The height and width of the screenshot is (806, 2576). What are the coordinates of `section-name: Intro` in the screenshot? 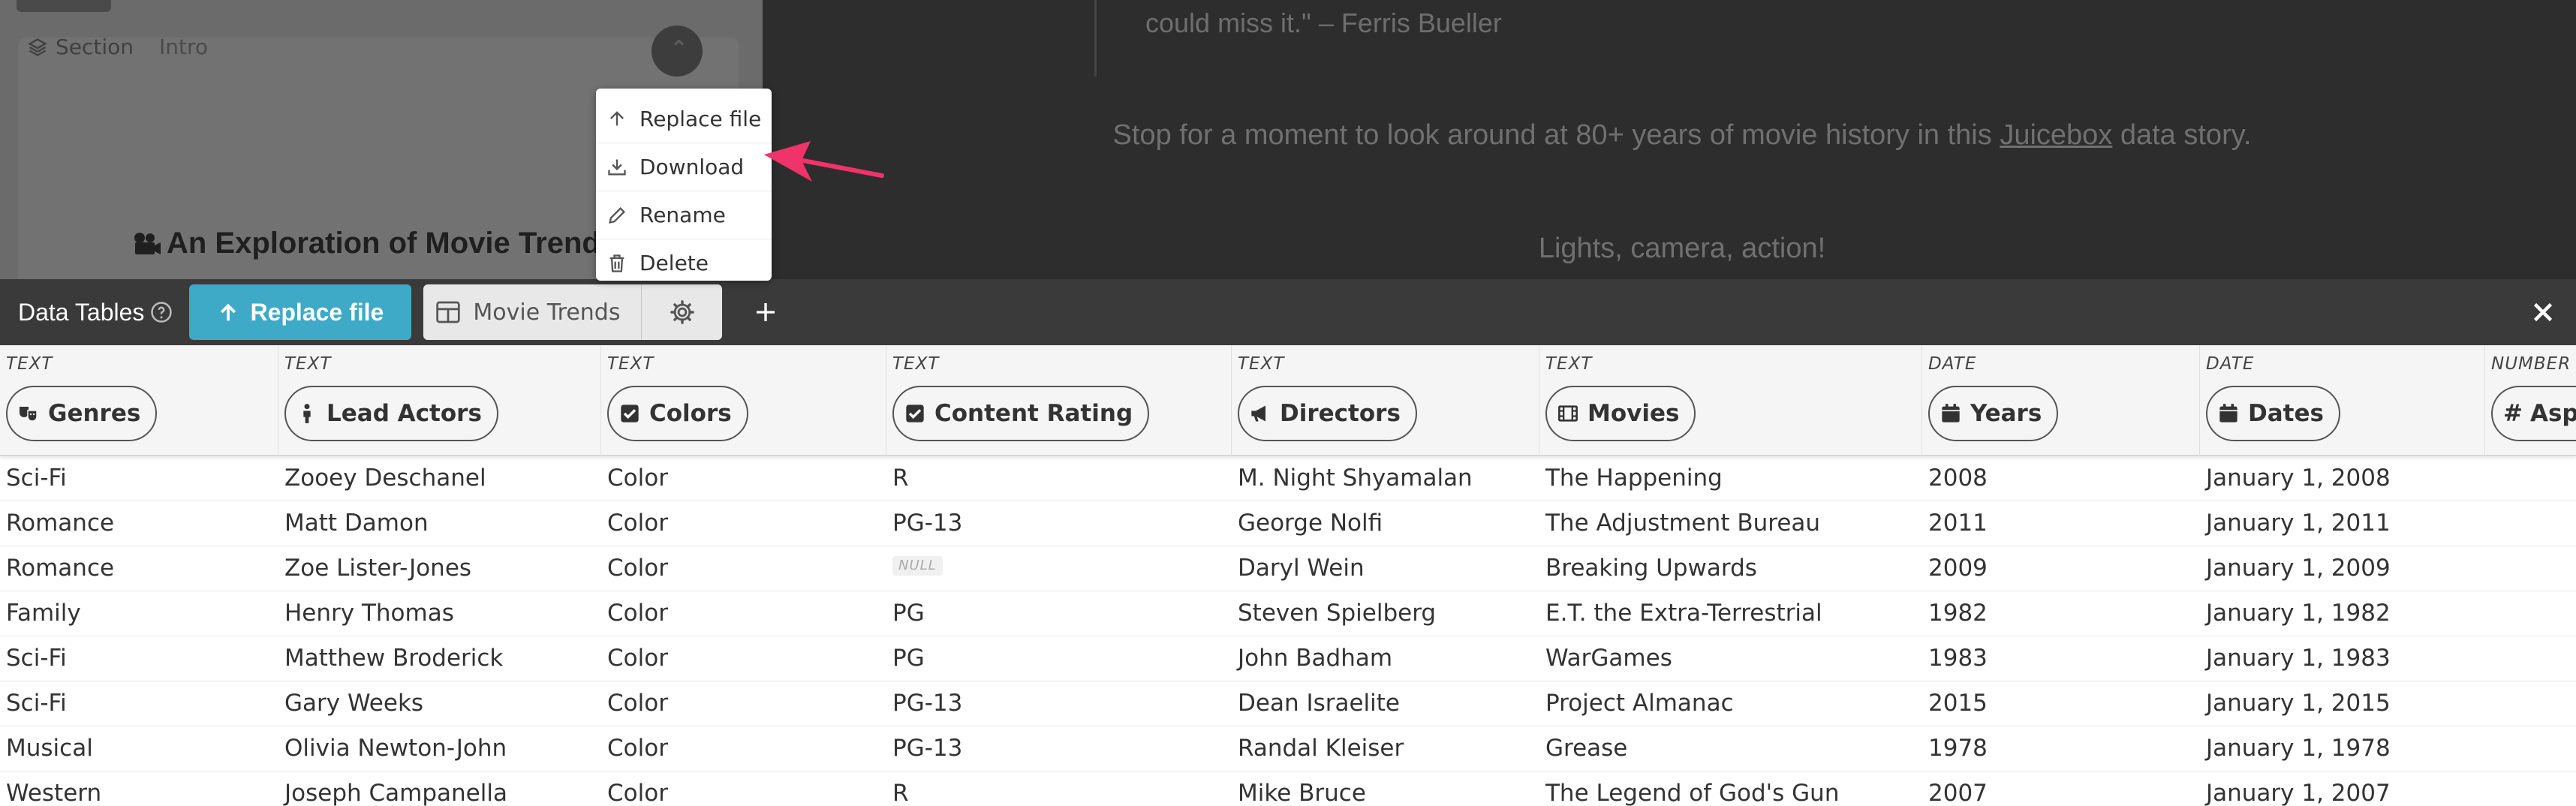 It's located at (183, 47).